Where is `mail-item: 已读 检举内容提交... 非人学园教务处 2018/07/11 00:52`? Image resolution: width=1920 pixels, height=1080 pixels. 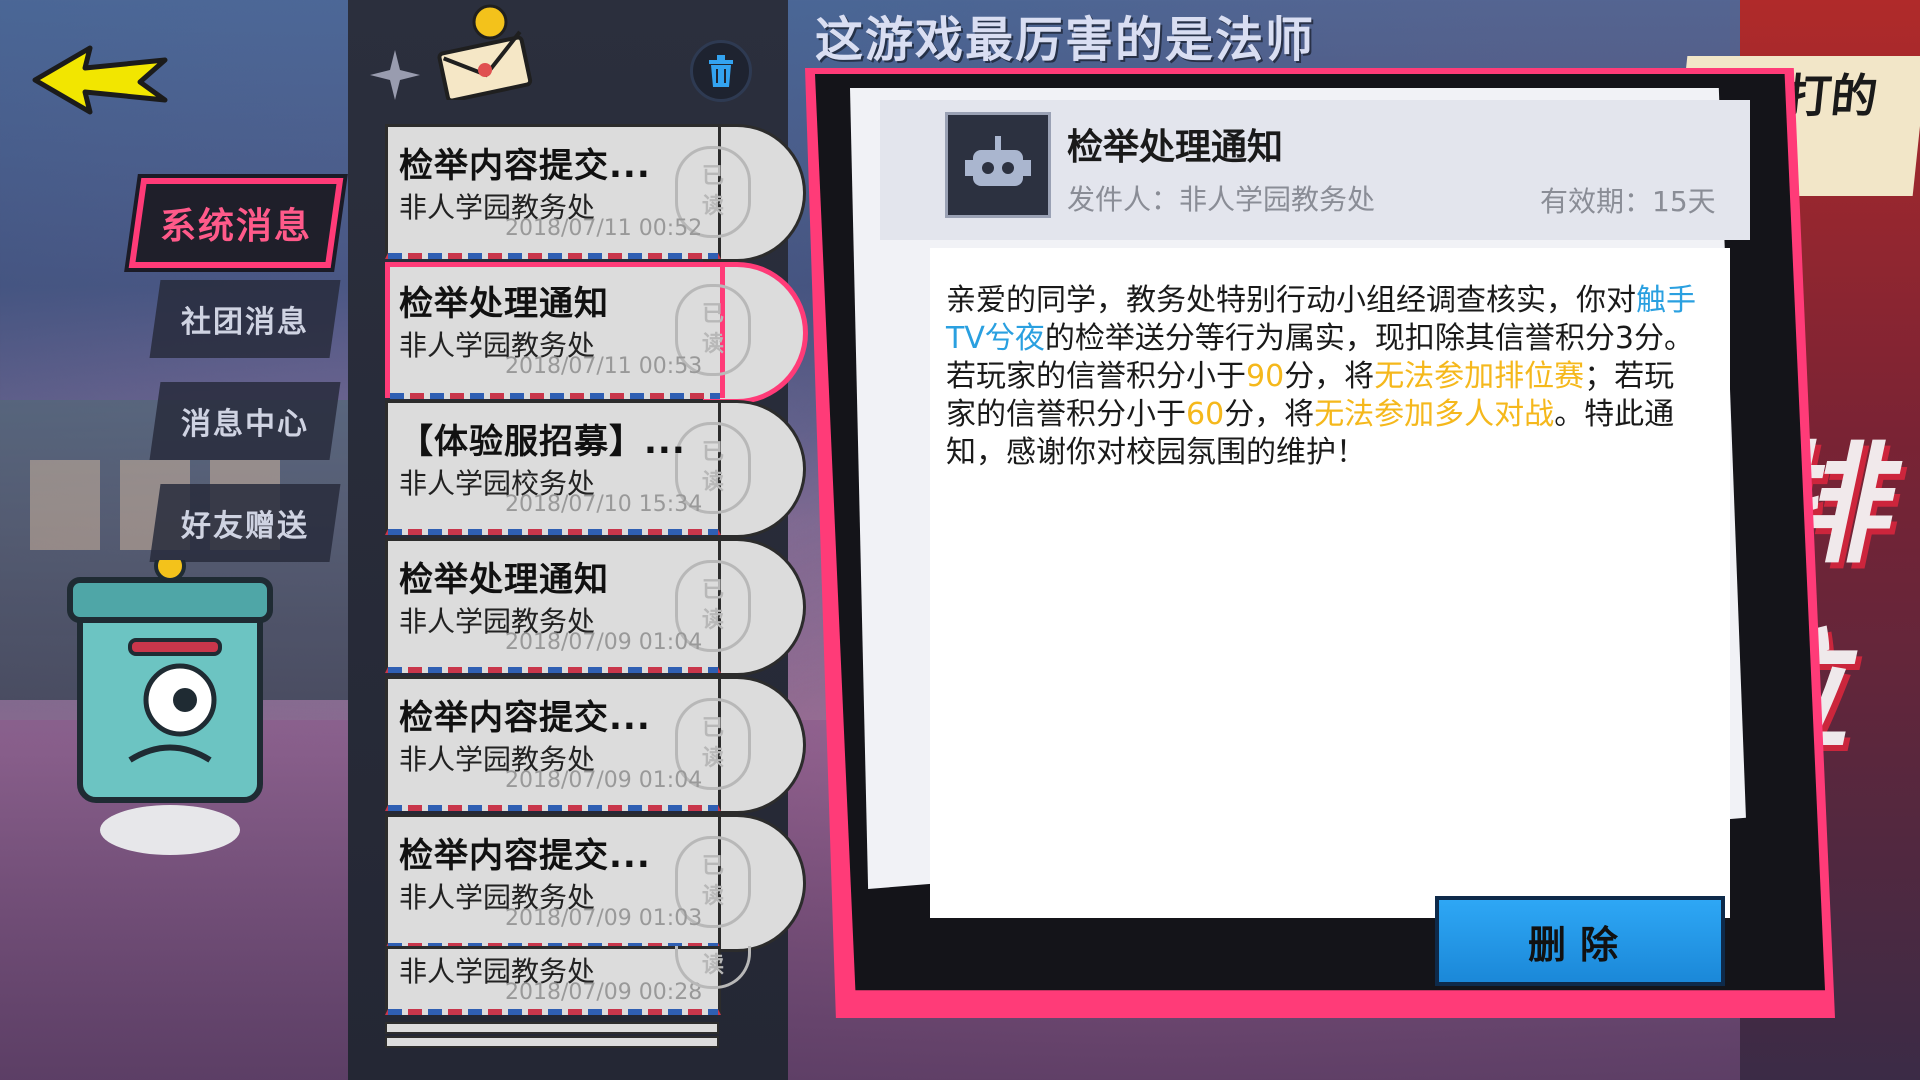
mail-item: 已读 检举内容提交... 非人学园教务处 2018/07/11 00:52 is located at coordinates (595, 193).